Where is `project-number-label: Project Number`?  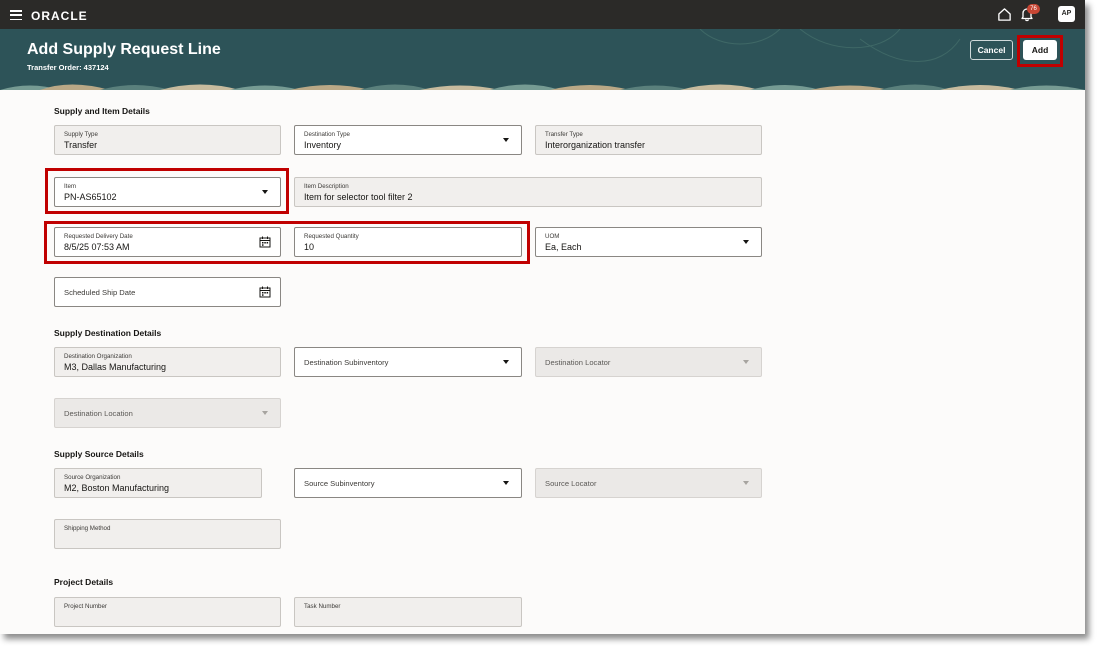
project-number-label: Project Number is located at coordinates (85, 606).